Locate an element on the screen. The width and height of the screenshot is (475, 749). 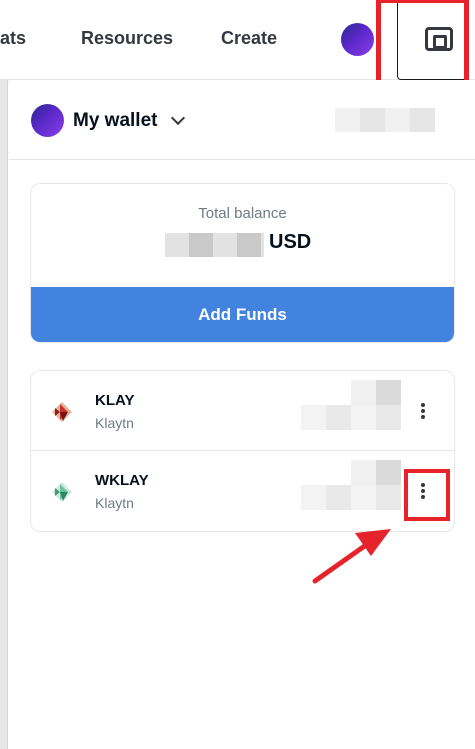
wklay-logo-icon is located at coordinates (62, 492).